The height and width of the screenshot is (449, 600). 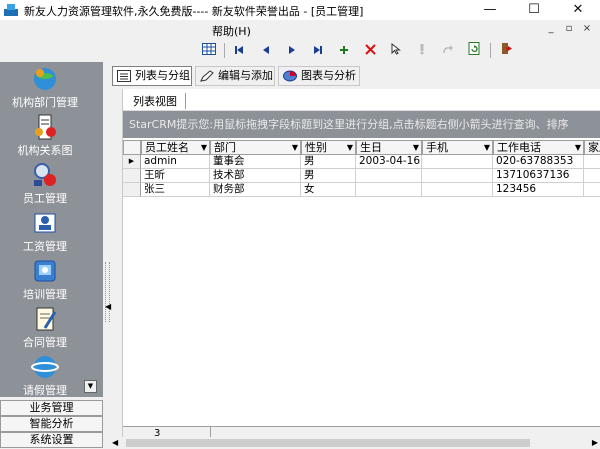 What do you see at coordinates (45, 390) in the screenshot?
I see `nav-item-label: 请假管理` at bounding box center [45, 390].